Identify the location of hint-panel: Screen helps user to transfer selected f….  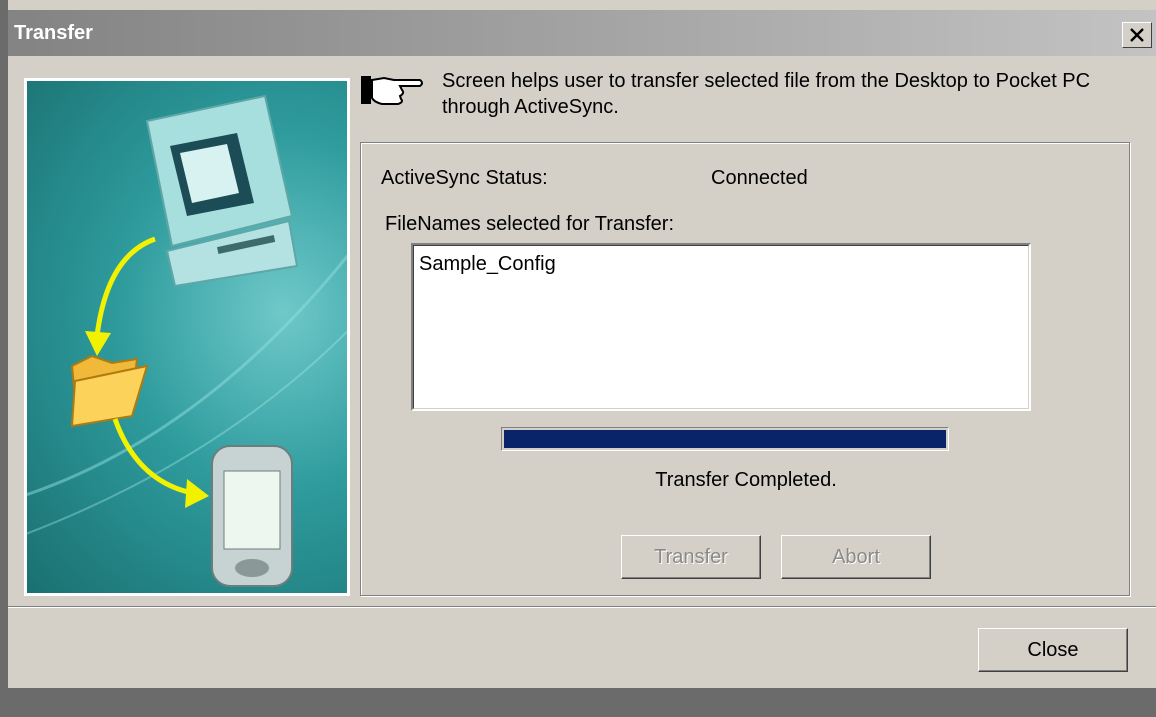
(755, 100).